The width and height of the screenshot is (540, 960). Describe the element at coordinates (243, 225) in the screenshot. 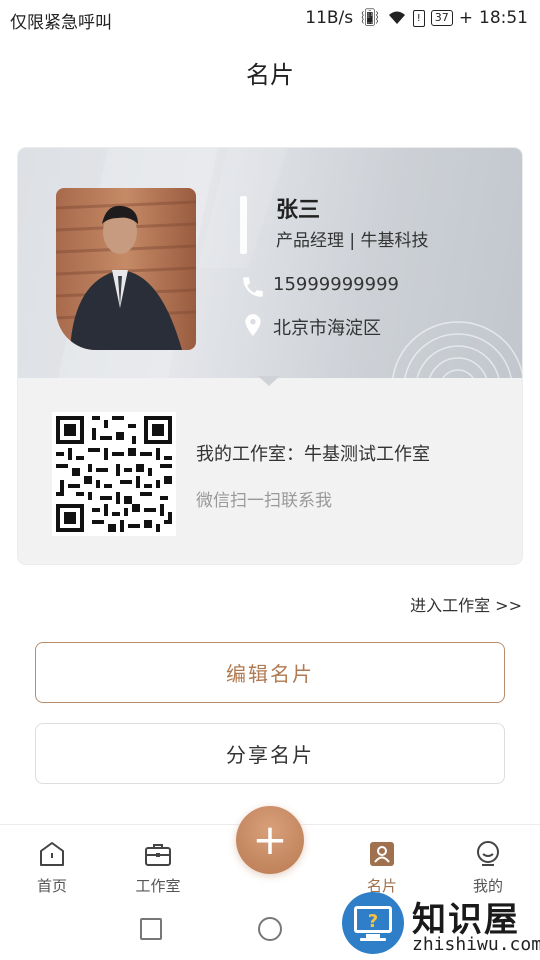

I see `name-divider` at that location.